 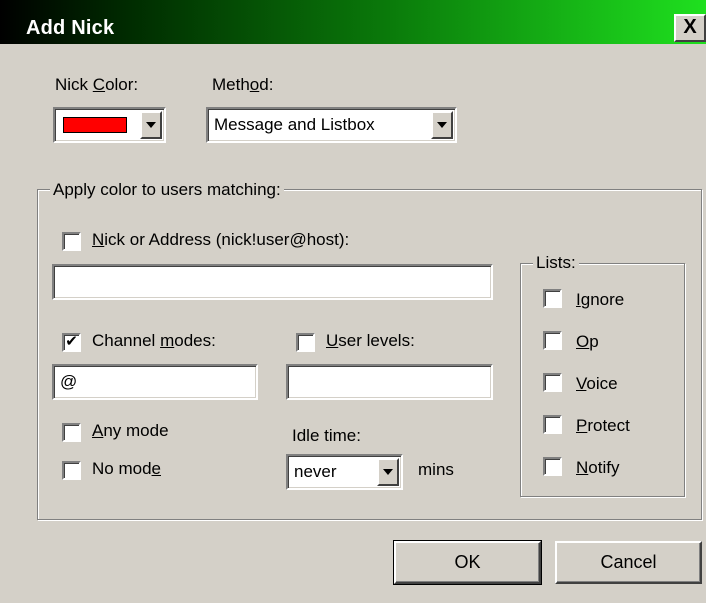 I want to click on voice-checkbox, so click(x=552, y=382).